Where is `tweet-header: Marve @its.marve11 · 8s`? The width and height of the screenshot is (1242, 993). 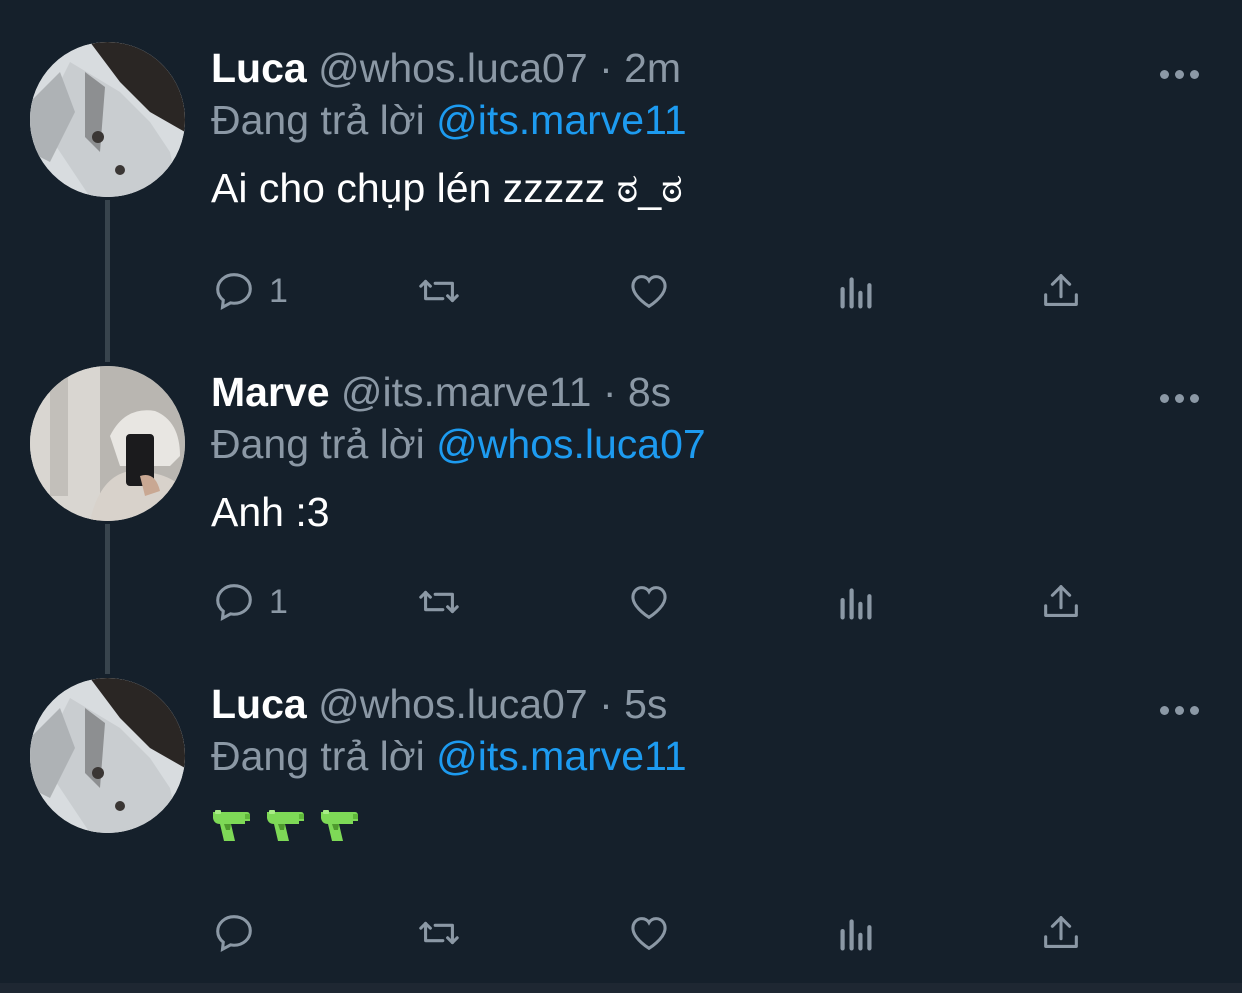
tweet-header: Marve @its.marve11 · 8s is located at coordinates (696, 392).